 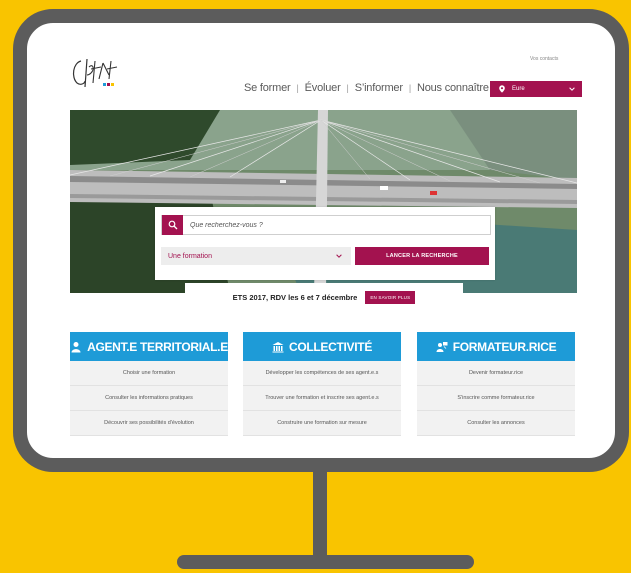 I want to click on column-agent-header: AGENT.E TERRITORIAL.E, so click(x=149, y=346).